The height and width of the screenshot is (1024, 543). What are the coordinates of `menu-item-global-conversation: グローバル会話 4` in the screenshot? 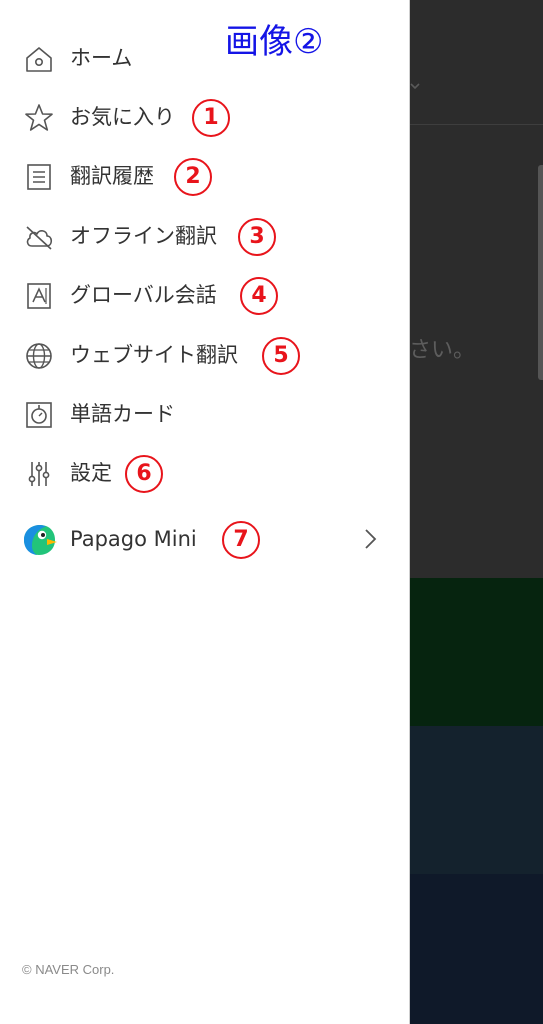 It's located at (204, 295).